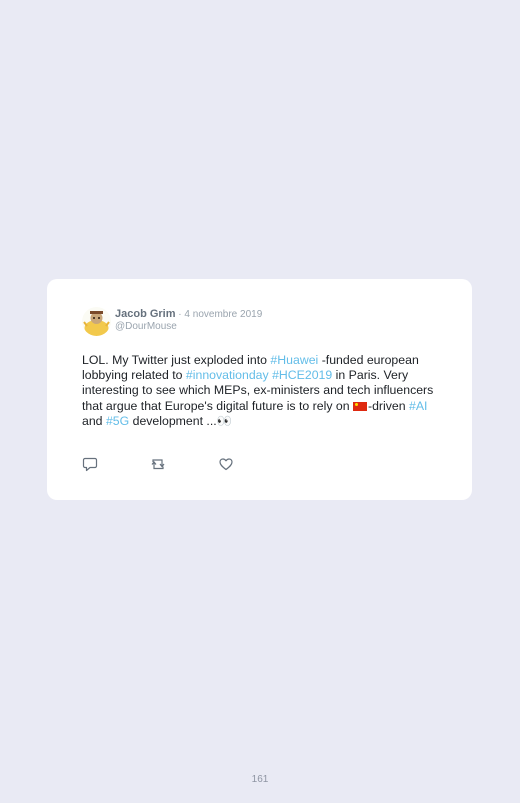 The width and height of the screenshot is (520, 803). I want to click on hashtag-5g: #5G, so click(117, 421).